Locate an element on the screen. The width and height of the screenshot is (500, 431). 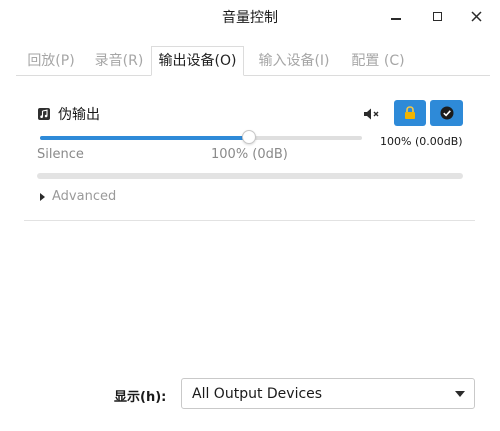
minimize-icon is located at coordinates (396, 19).